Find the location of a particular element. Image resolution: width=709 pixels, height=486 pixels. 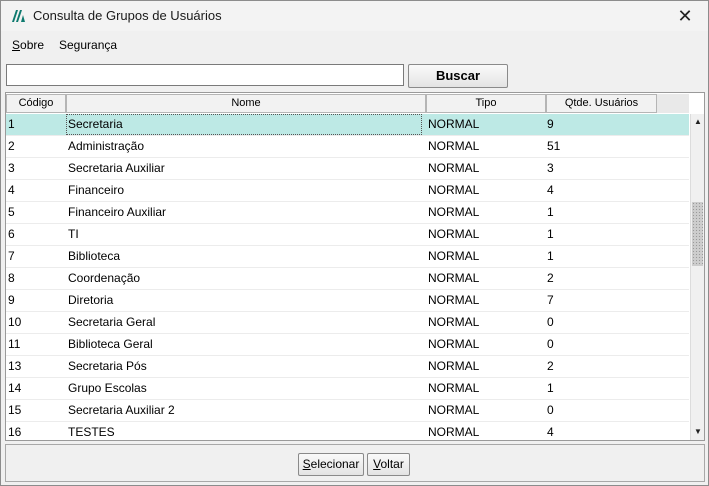

table-row: 14 Grupo Escolas NORMAL 1 is located at coordinates (347, 389).